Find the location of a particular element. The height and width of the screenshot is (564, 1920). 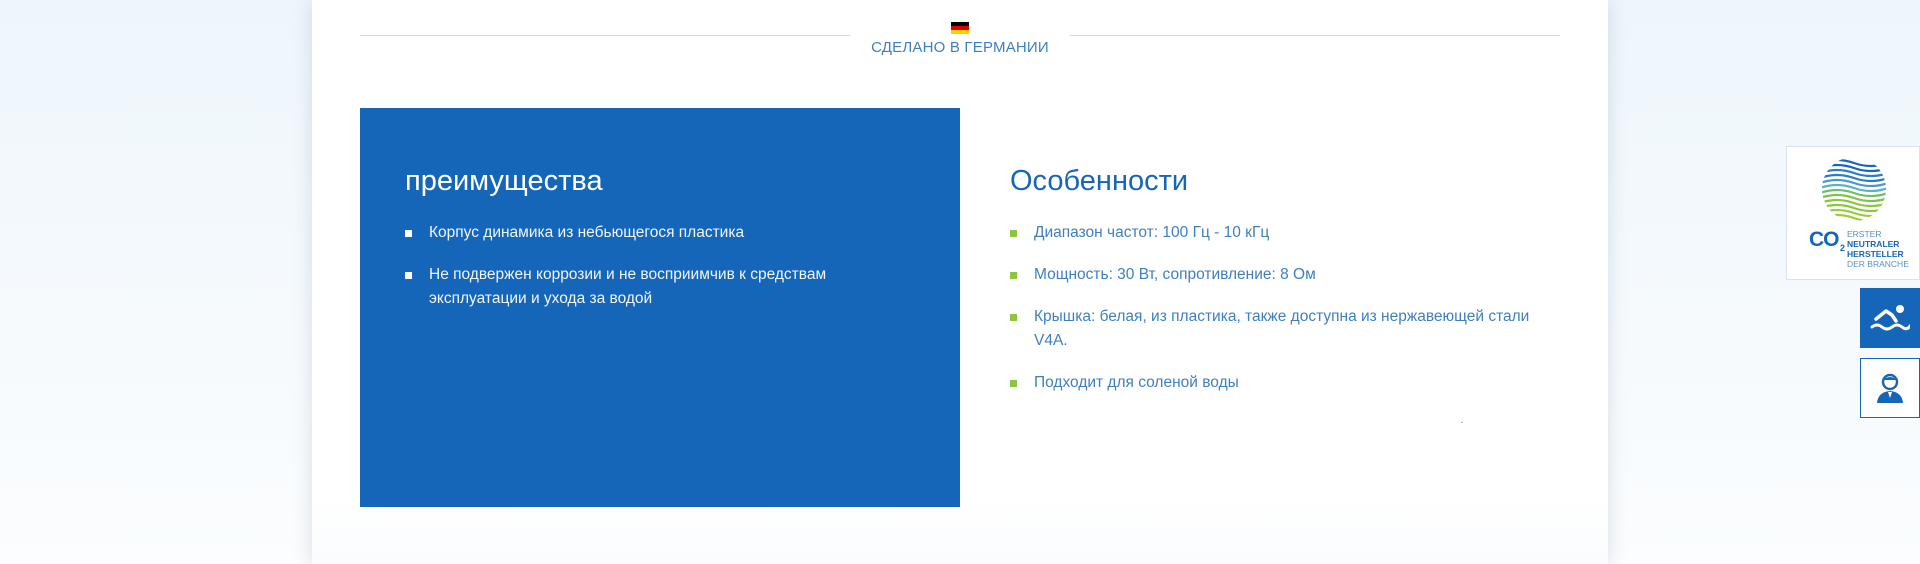

user-contact-icon is located at coordinates (1890, 388).